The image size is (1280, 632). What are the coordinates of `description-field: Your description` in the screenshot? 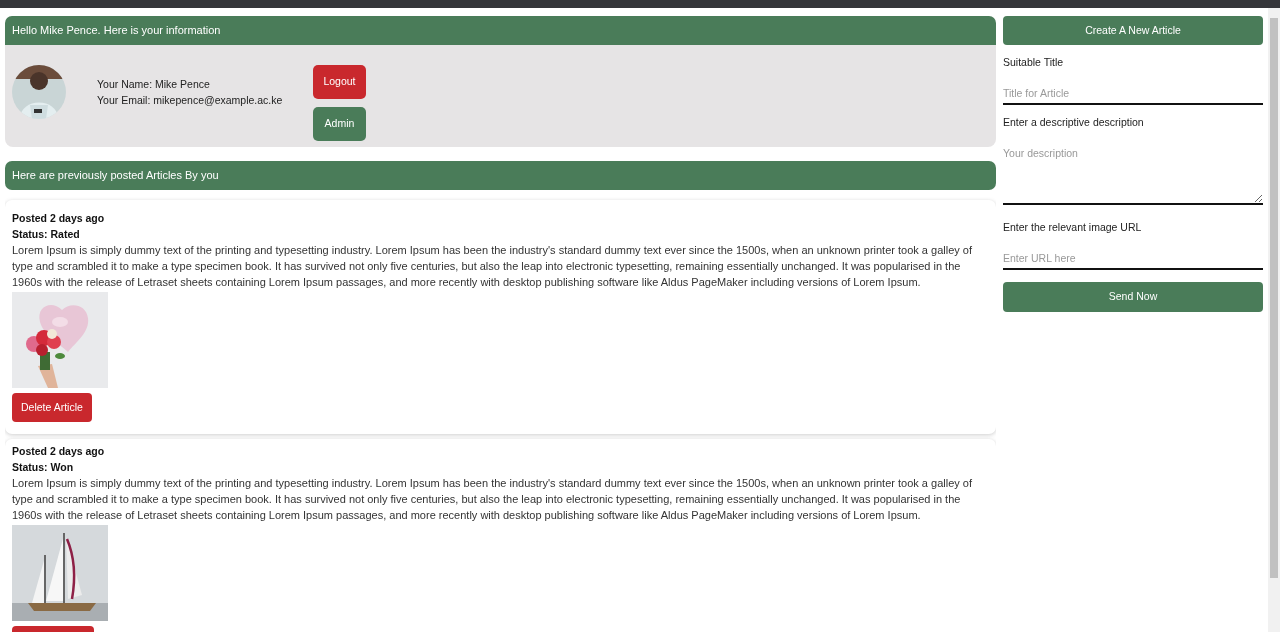 It's located at (1133, 174).